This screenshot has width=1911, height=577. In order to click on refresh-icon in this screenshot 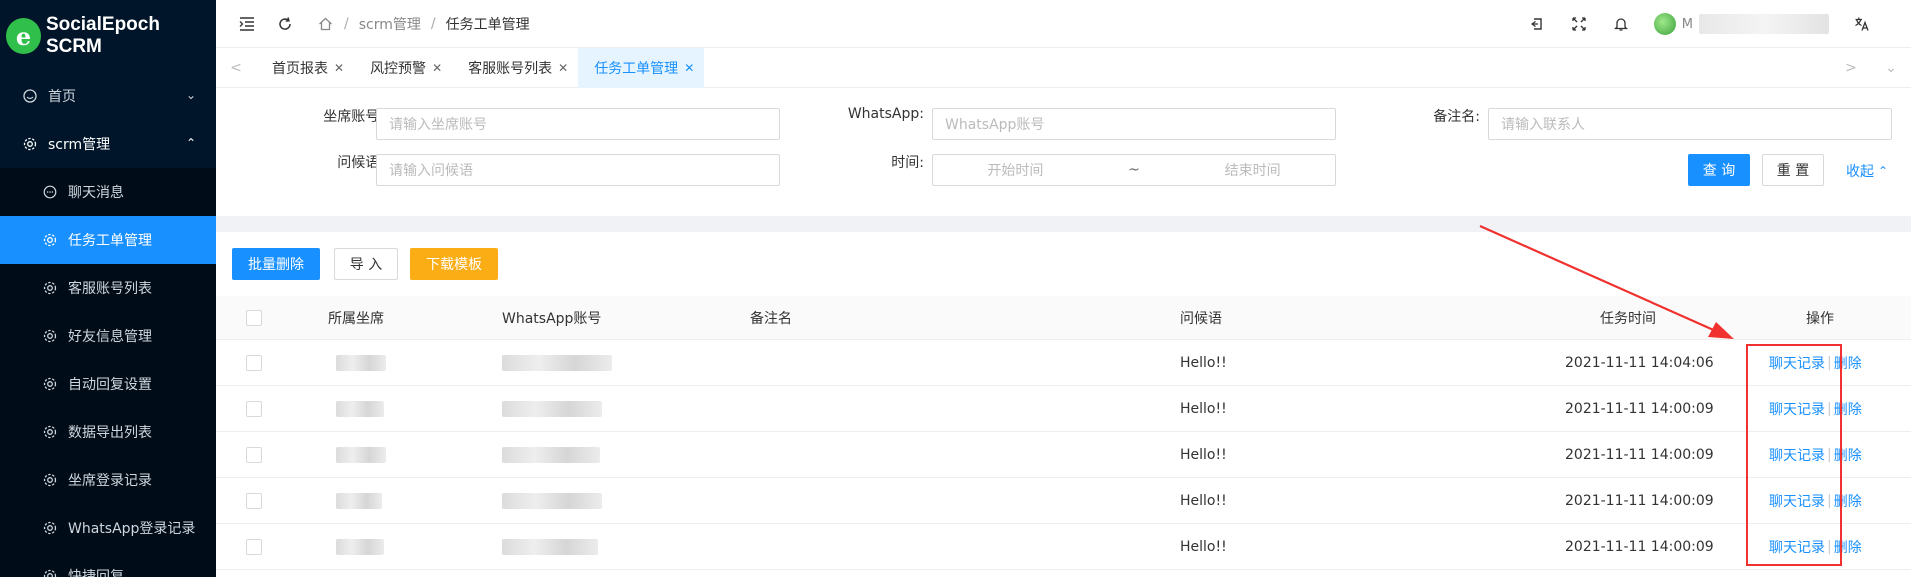, I will do `click(285, 24)`.